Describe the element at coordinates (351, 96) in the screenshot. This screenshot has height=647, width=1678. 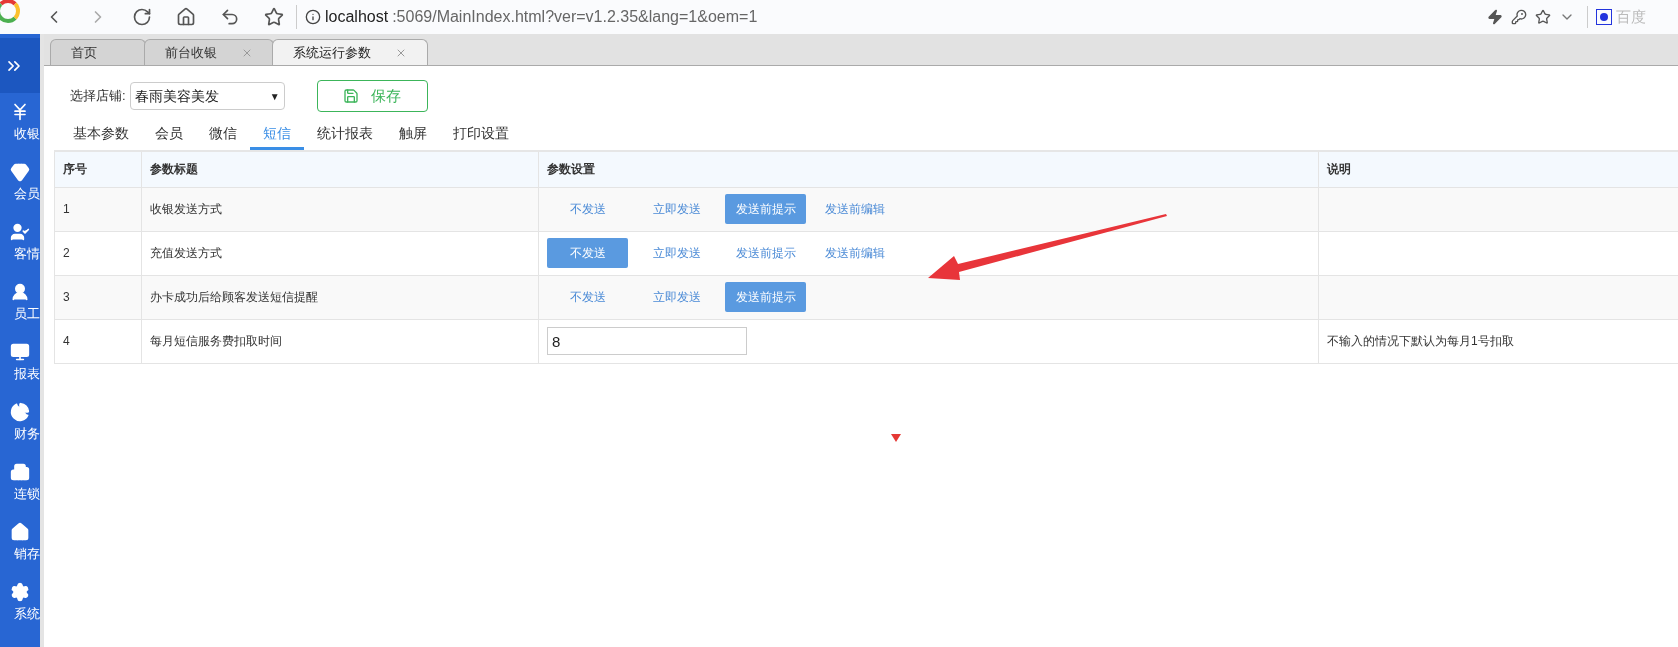
I see `save-icon` at that location.